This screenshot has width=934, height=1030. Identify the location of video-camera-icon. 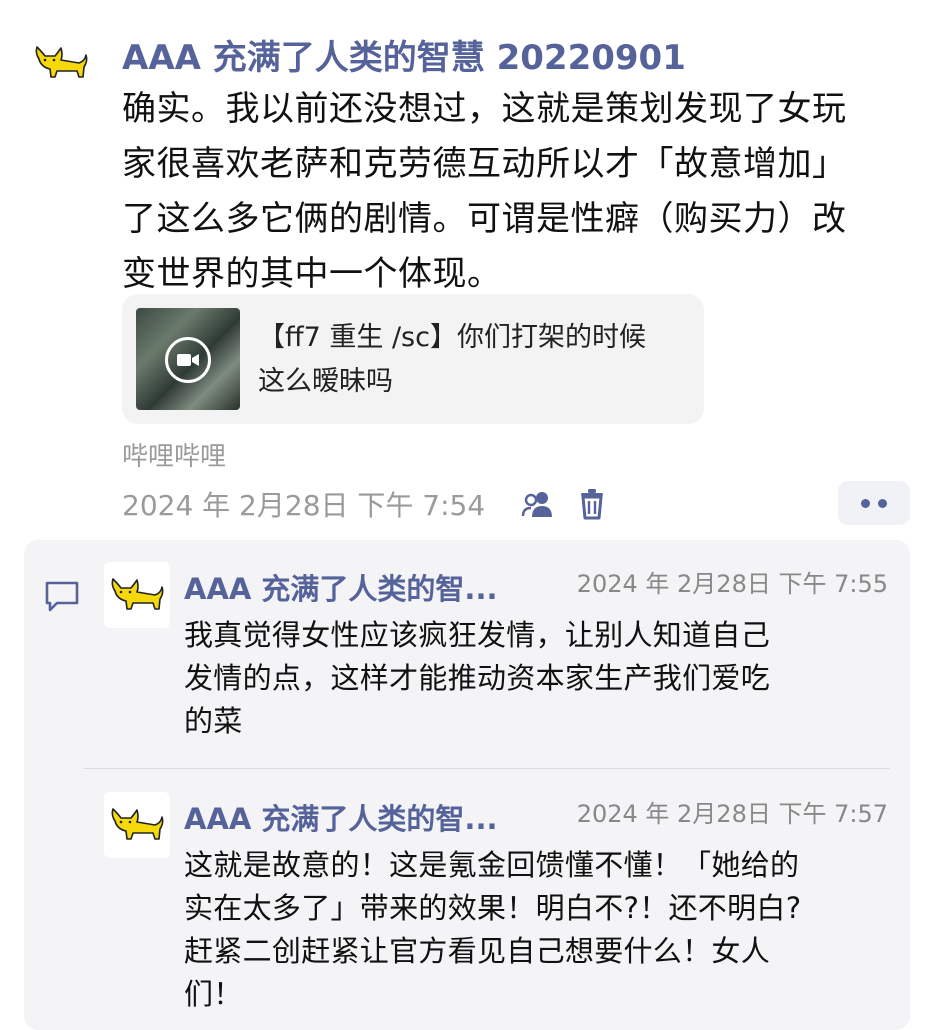
(188, 360).